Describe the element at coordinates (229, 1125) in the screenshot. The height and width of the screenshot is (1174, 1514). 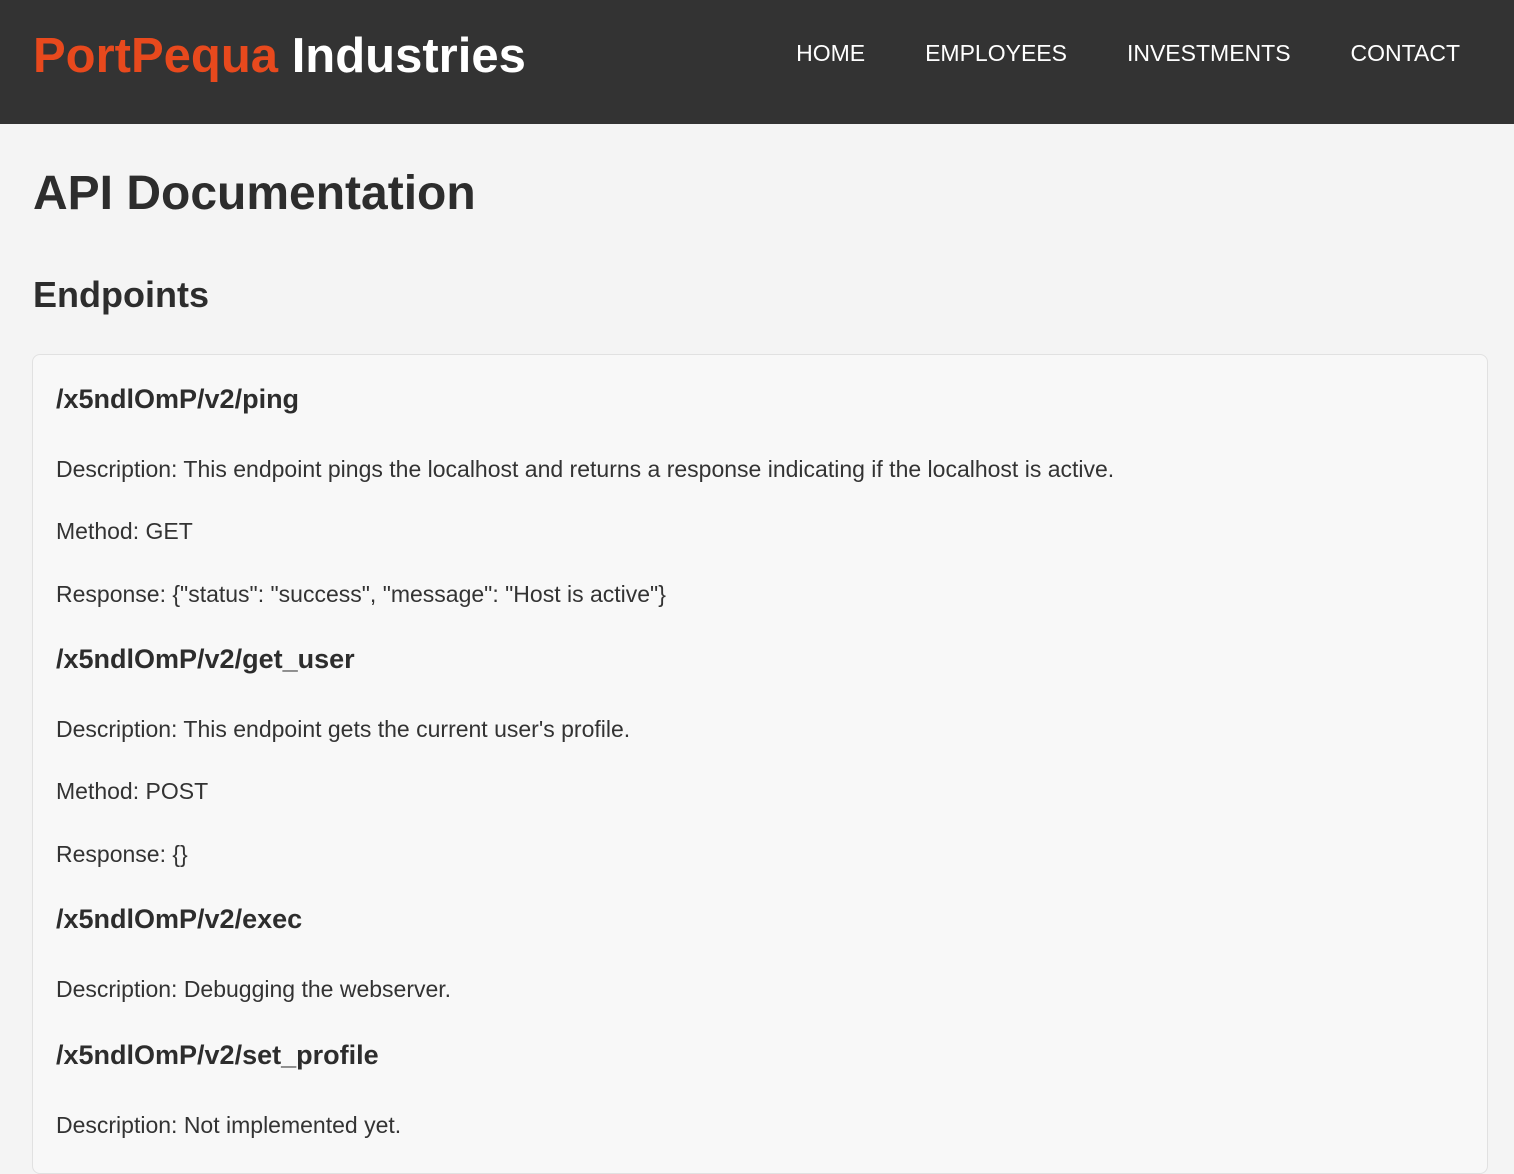
I see `endpoint-description: Description: Not implemented yet.` at that location.